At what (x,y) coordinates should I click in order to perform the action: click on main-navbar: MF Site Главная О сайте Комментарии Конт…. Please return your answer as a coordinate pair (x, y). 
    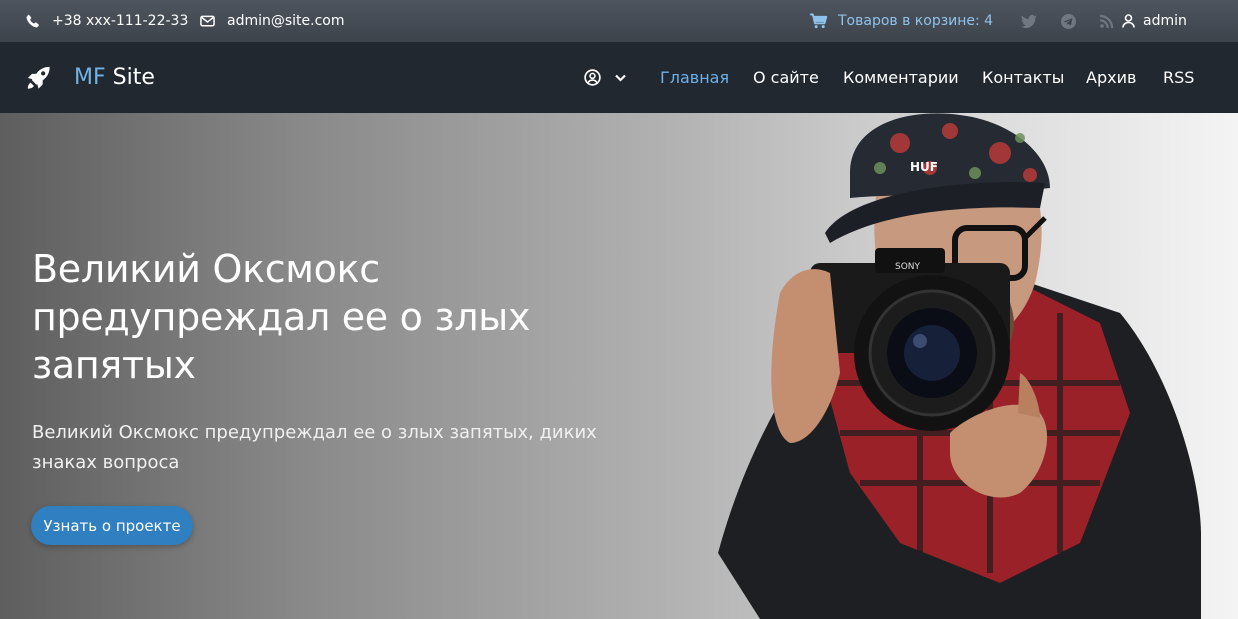
    Looking at the image, I should click on (619, 77).